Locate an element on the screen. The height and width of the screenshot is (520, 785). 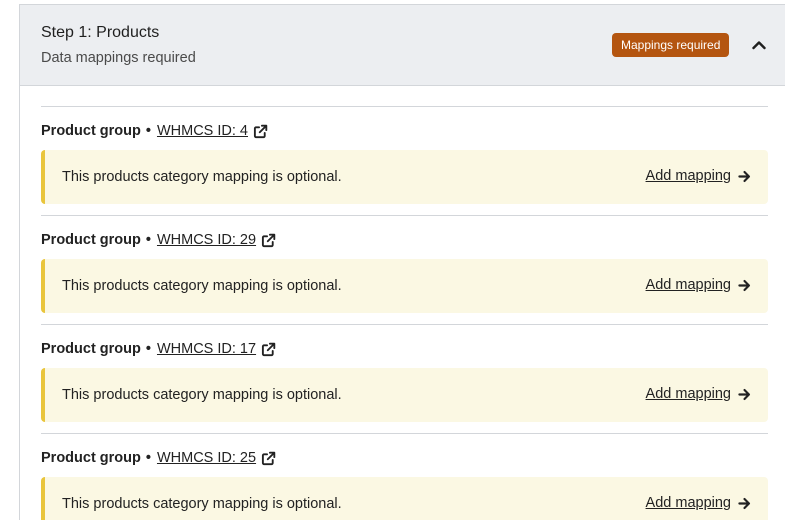
step-title: Step 1: Products is located at coordinates (100, 32).